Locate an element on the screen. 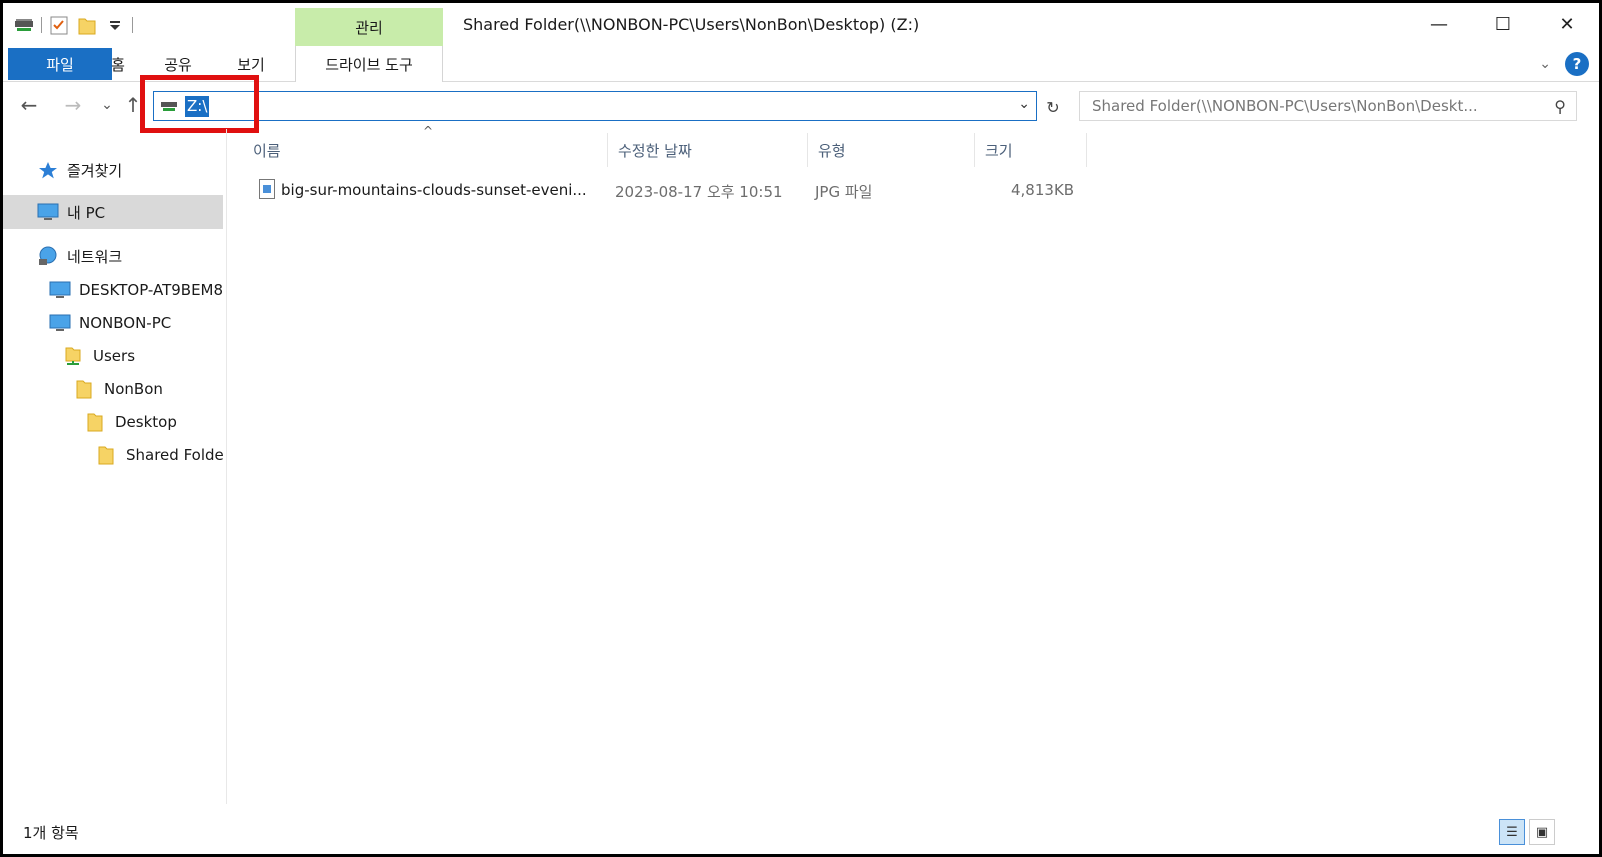 This screenshot has width=1602, height=857. tab-home: 홈 is located at coordinates (118, 64).